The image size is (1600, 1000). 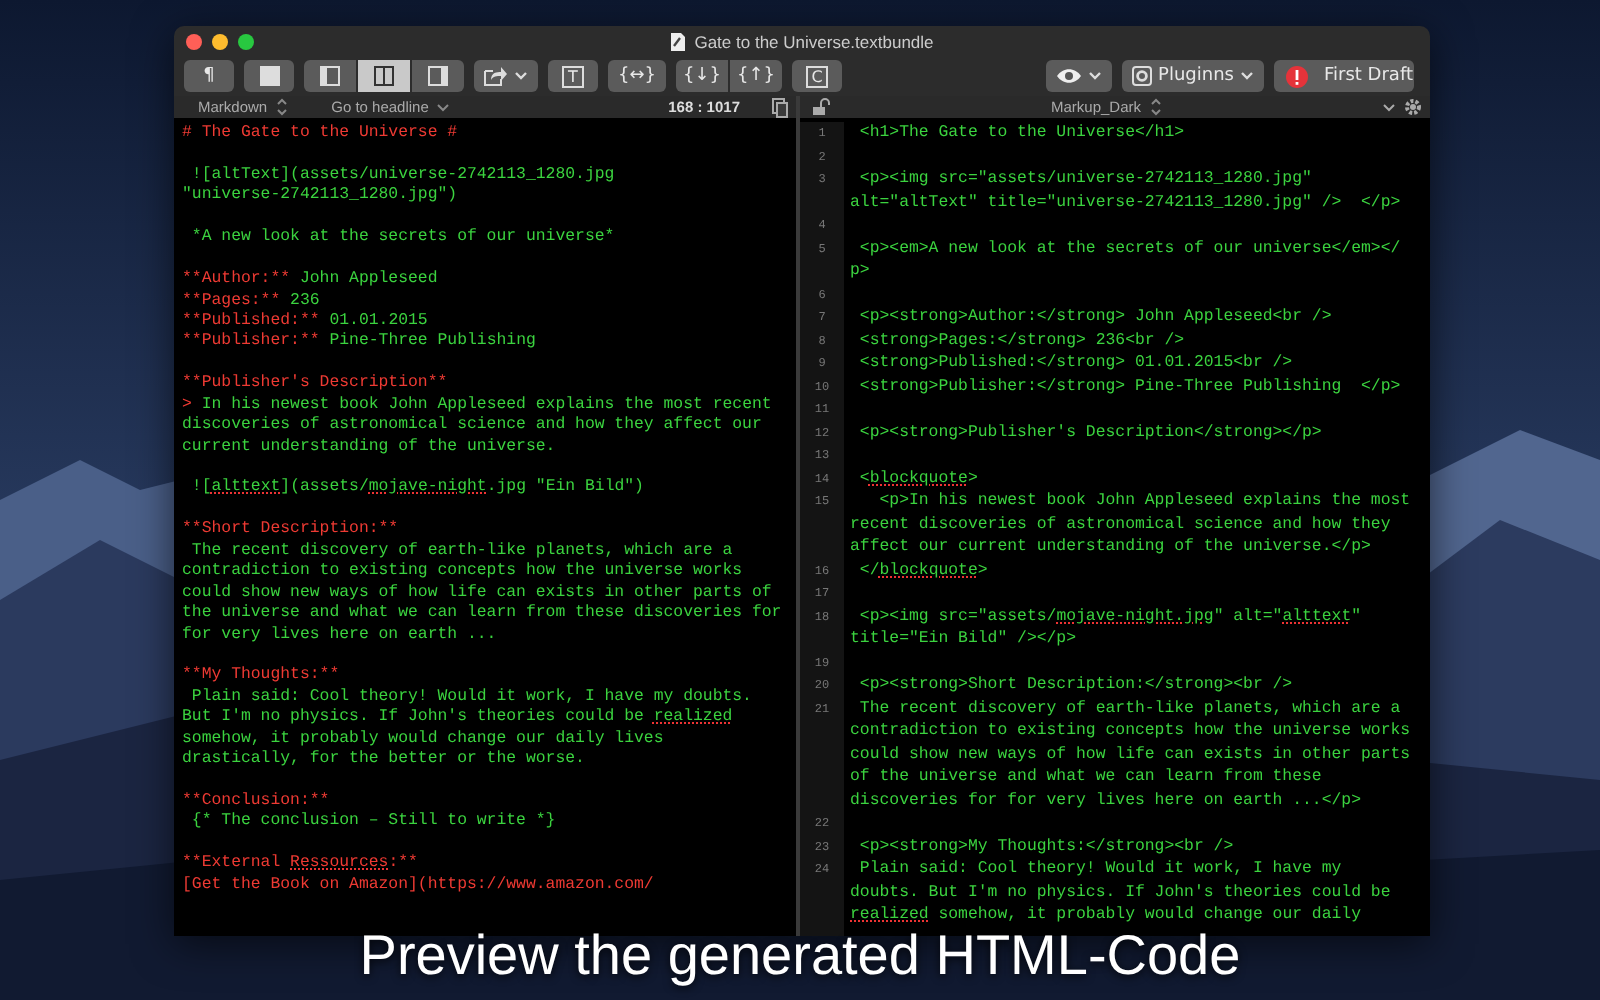 I want to click on lock-icon, so click(x=821, y=107).